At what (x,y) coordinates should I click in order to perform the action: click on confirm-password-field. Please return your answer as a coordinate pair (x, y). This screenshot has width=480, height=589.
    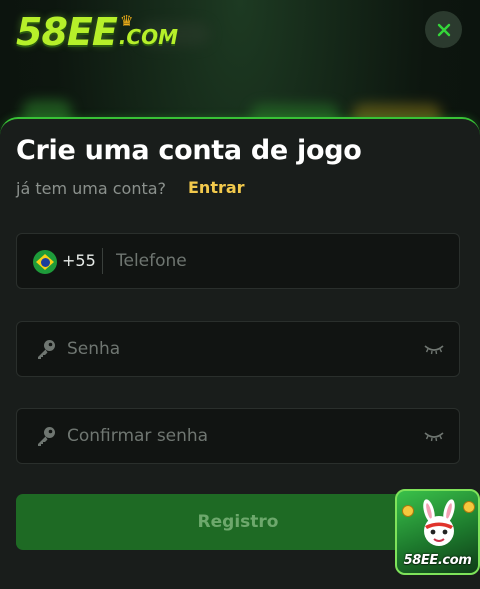
    Looking at the image, I should click on (238, 436).